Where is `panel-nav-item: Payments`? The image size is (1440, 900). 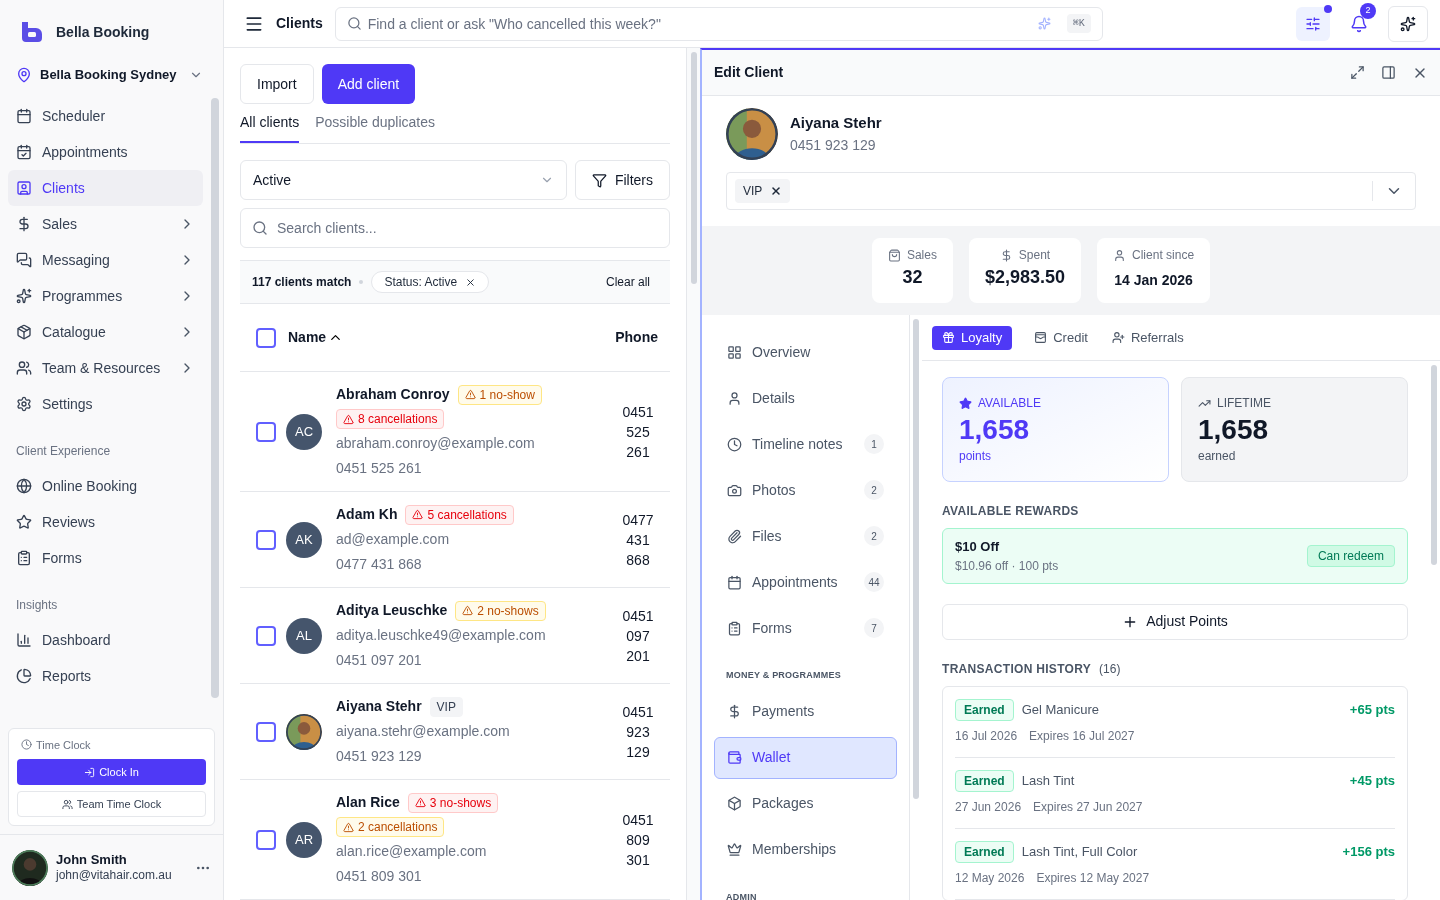
panel-nav-item: Payments is located at coordinates (805, 711).